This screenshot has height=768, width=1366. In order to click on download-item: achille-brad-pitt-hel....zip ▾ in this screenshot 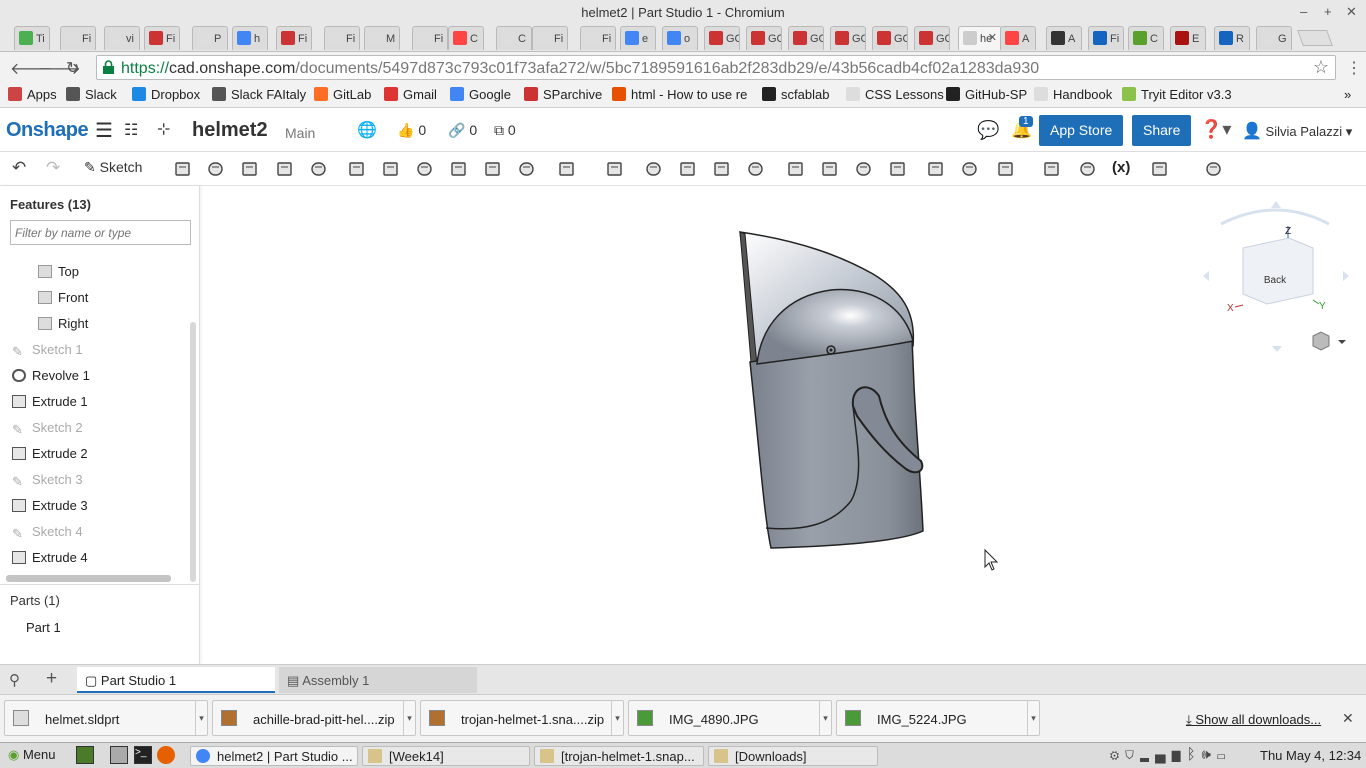, I will do `click(314, 718)`.